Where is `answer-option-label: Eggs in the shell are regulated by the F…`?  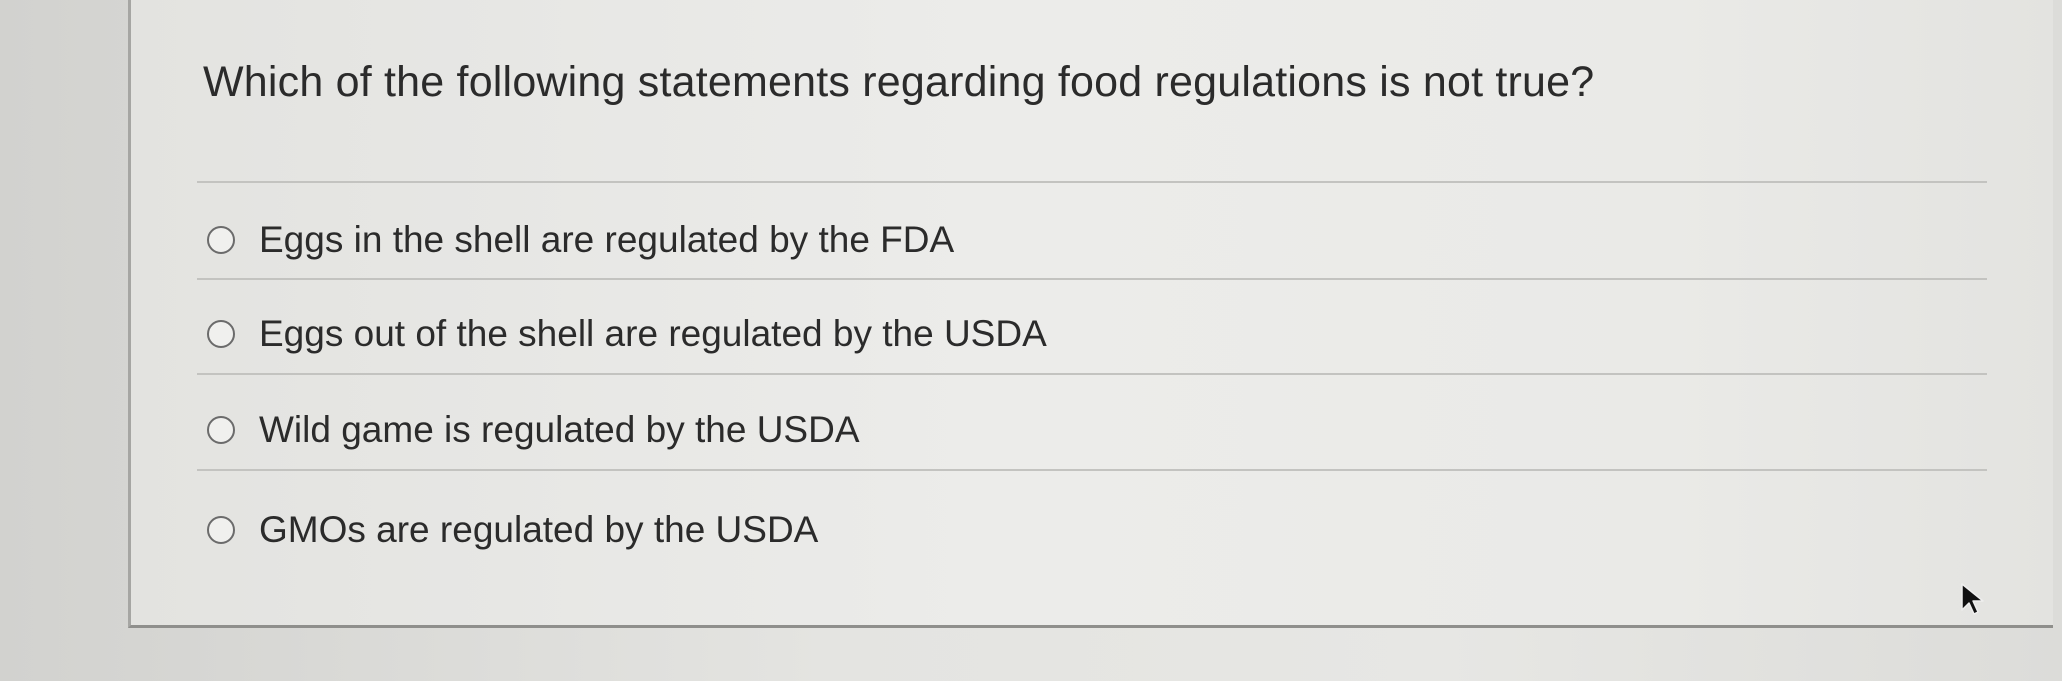
answer-option-label: Eggs in the shell are regulated by the F… is located at coordinates (607, 239).